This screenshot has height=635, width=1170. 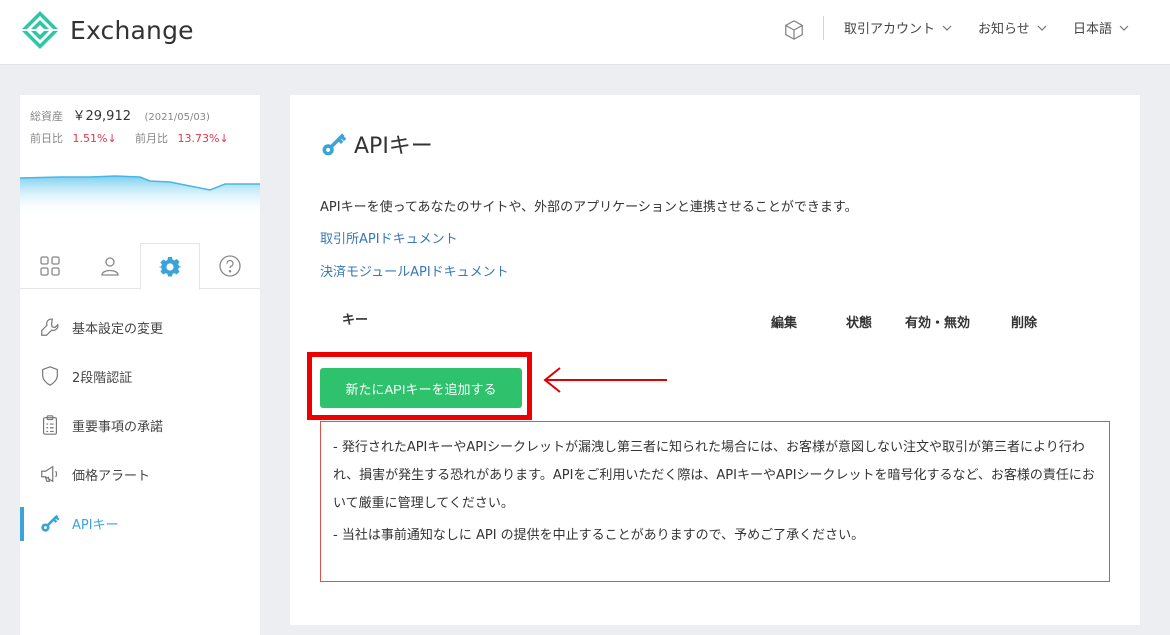 I want to click on tab-profile, so click(x=110, y=266).